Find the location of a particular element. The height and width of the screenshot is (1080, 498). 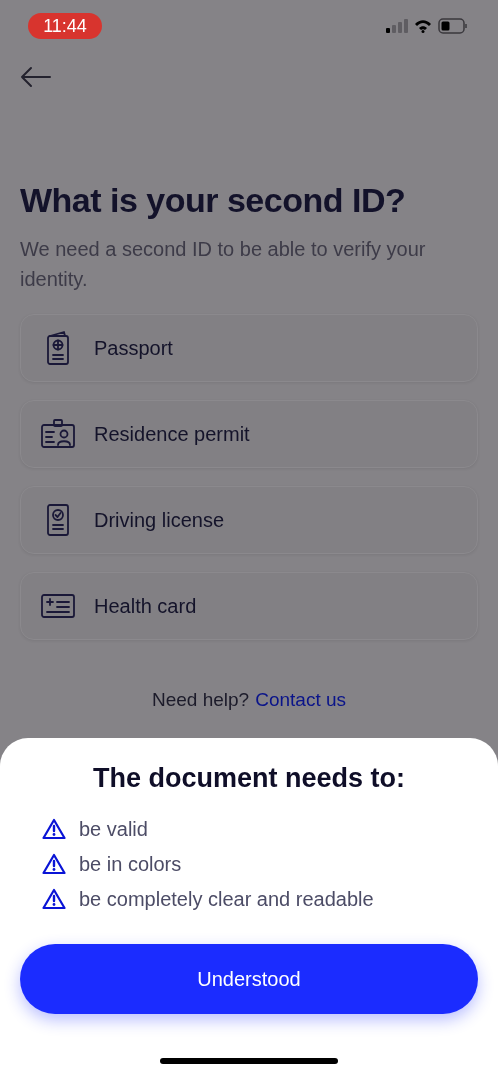

wifi-icon is located at coordinates (423, 26).